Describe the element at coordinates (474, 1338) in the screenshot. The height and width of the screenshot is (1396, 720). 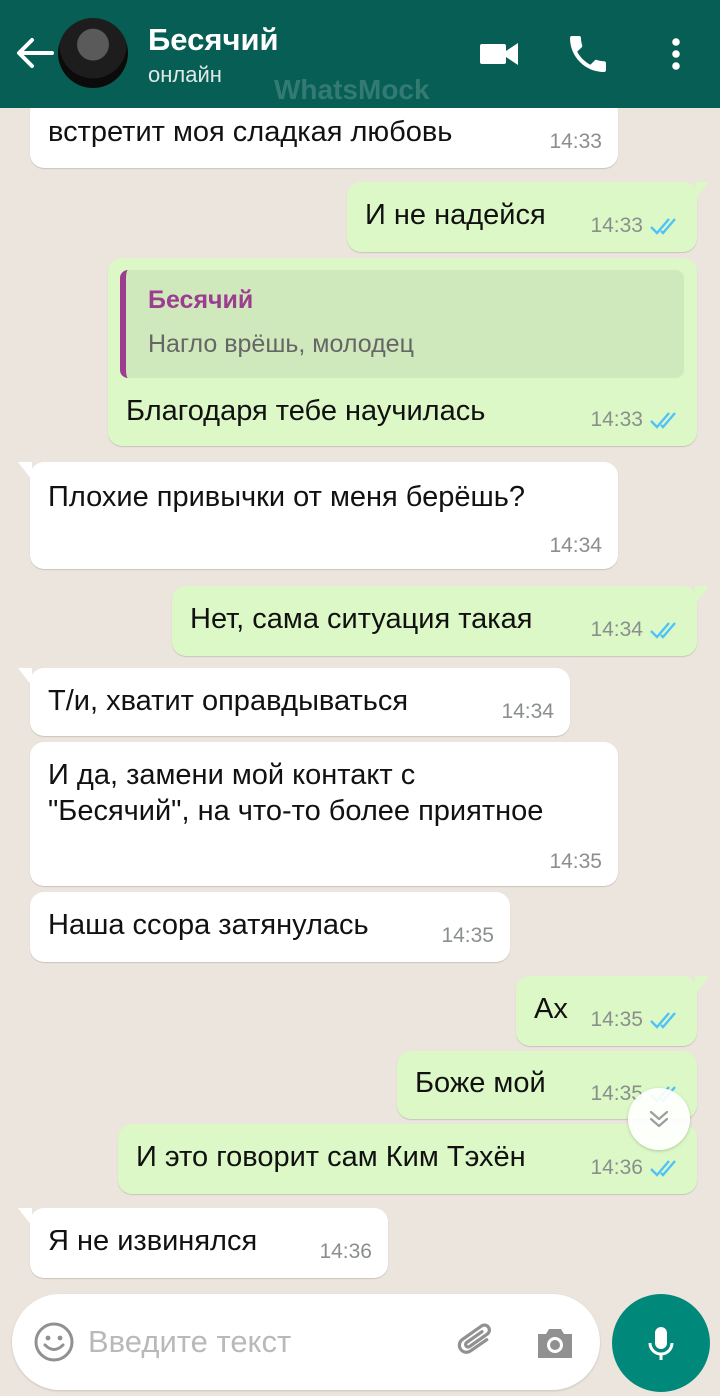
I see `paperclip-icon` at that location.